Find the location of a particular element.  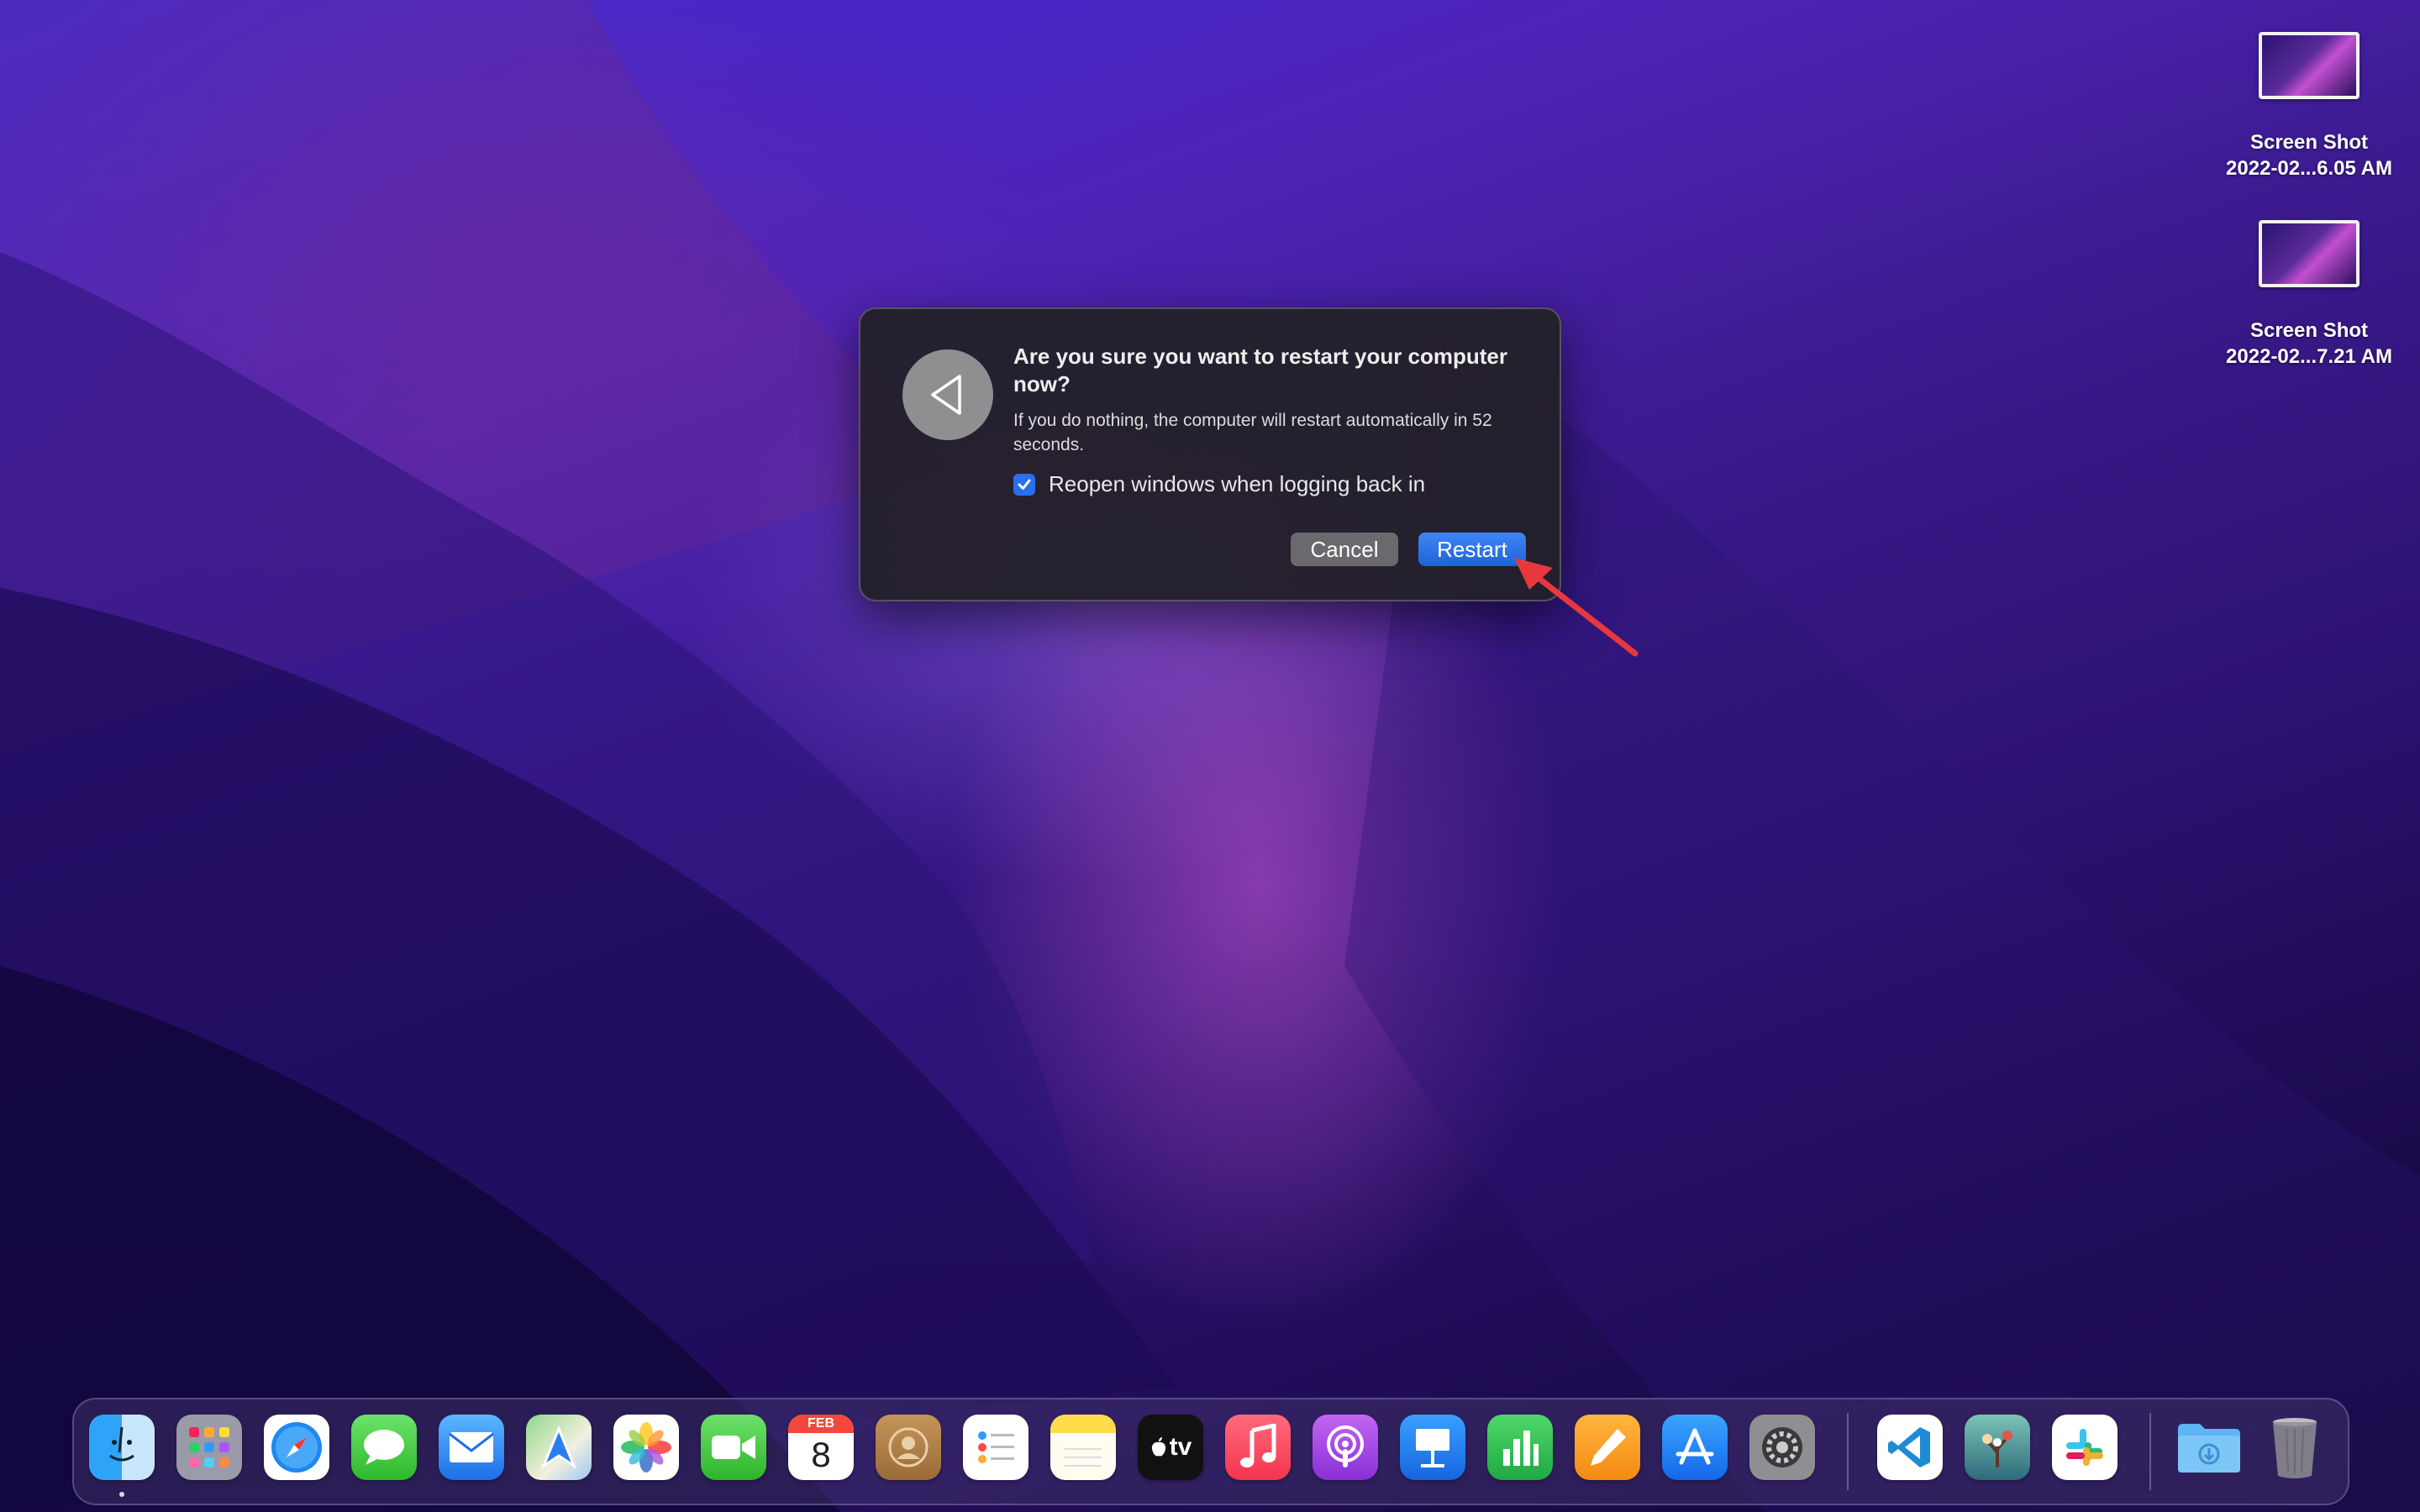

sourcetree-icon is located at coordinates (1997, 1447).